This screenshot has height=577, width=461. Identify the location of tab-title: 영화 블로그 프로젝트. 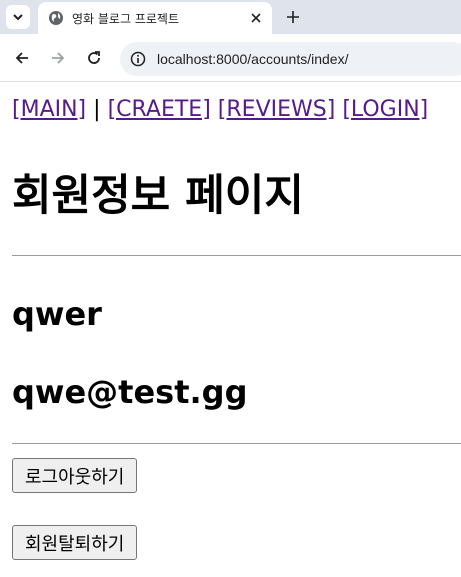
(125, 19).